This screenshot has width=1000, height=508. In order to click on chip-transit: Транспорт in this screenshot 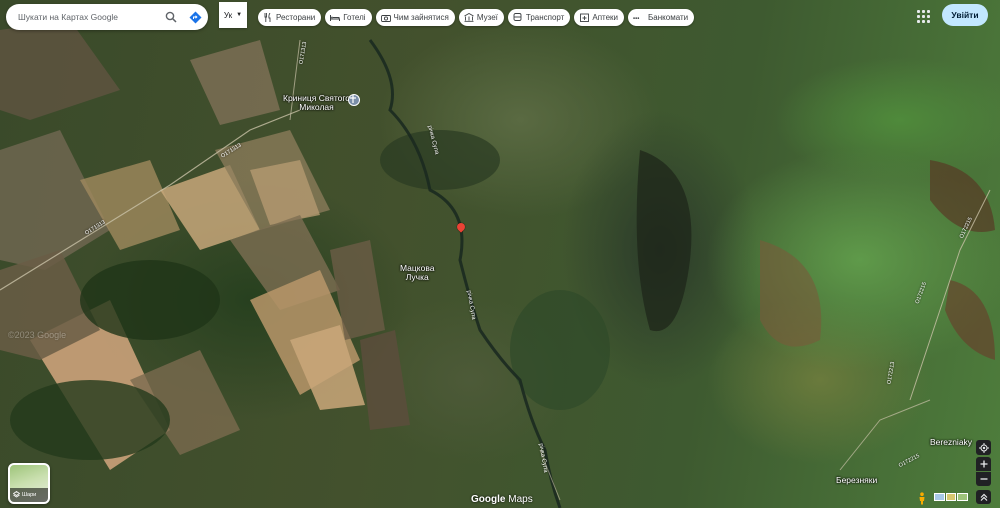, I will do `click(539, 17)`.